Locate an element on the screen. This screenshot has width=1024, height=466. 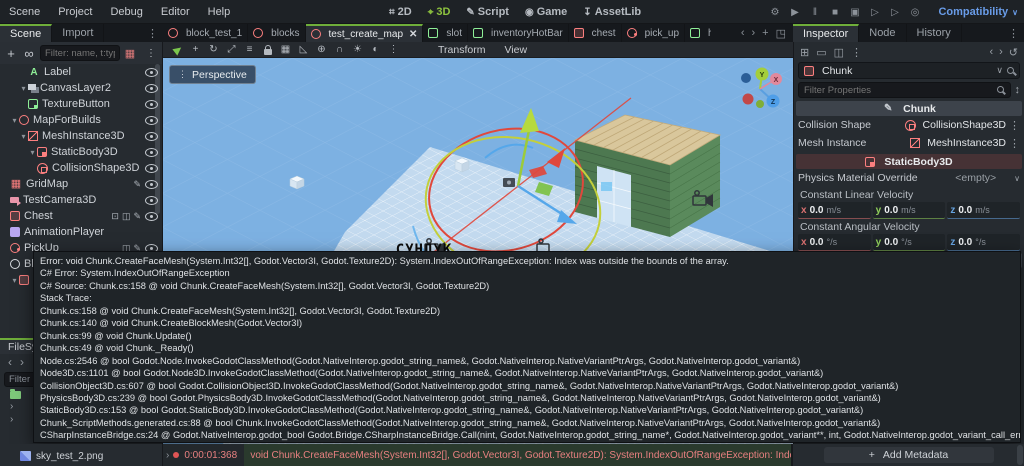
vector-field: y 0.0 m/s is located at coordinates (909, 210).